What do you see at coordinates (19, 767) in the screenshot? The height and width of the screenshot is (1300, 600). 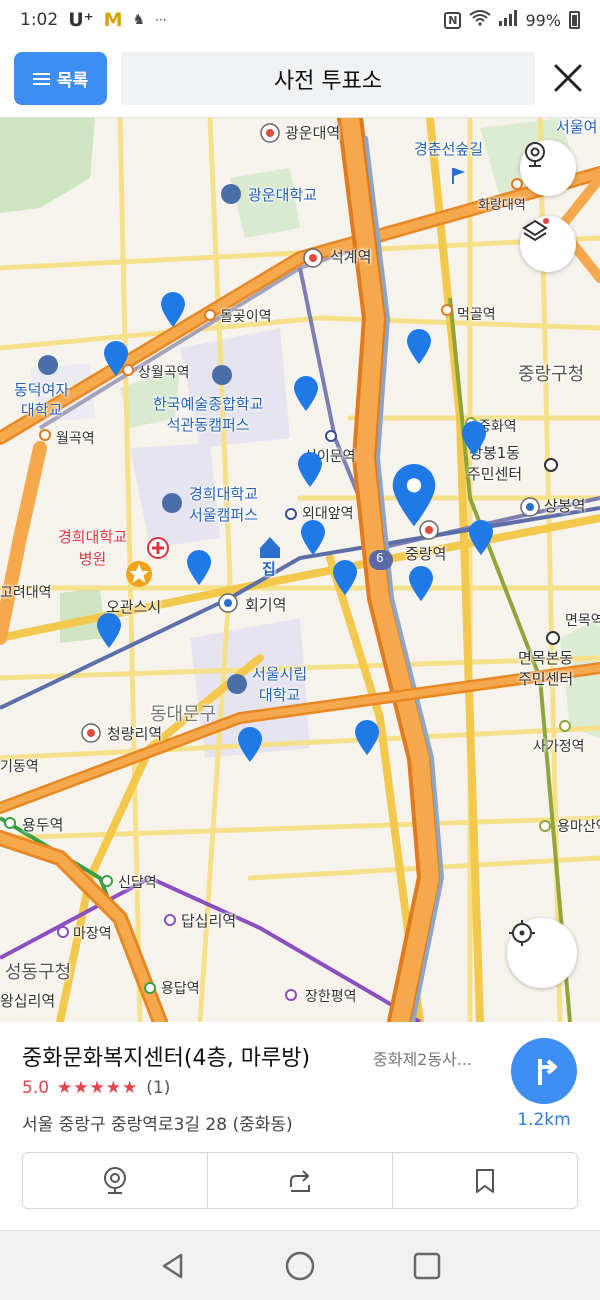 I see `map-label-jegi-station: 기동역` at bounding box center [19, 767].